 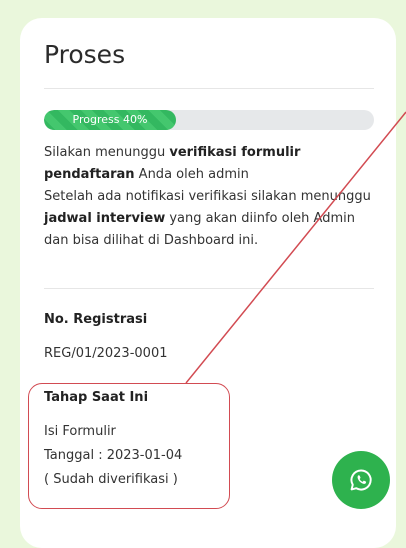 I want to click on whatsapp-button, so click(x=361, y=480).